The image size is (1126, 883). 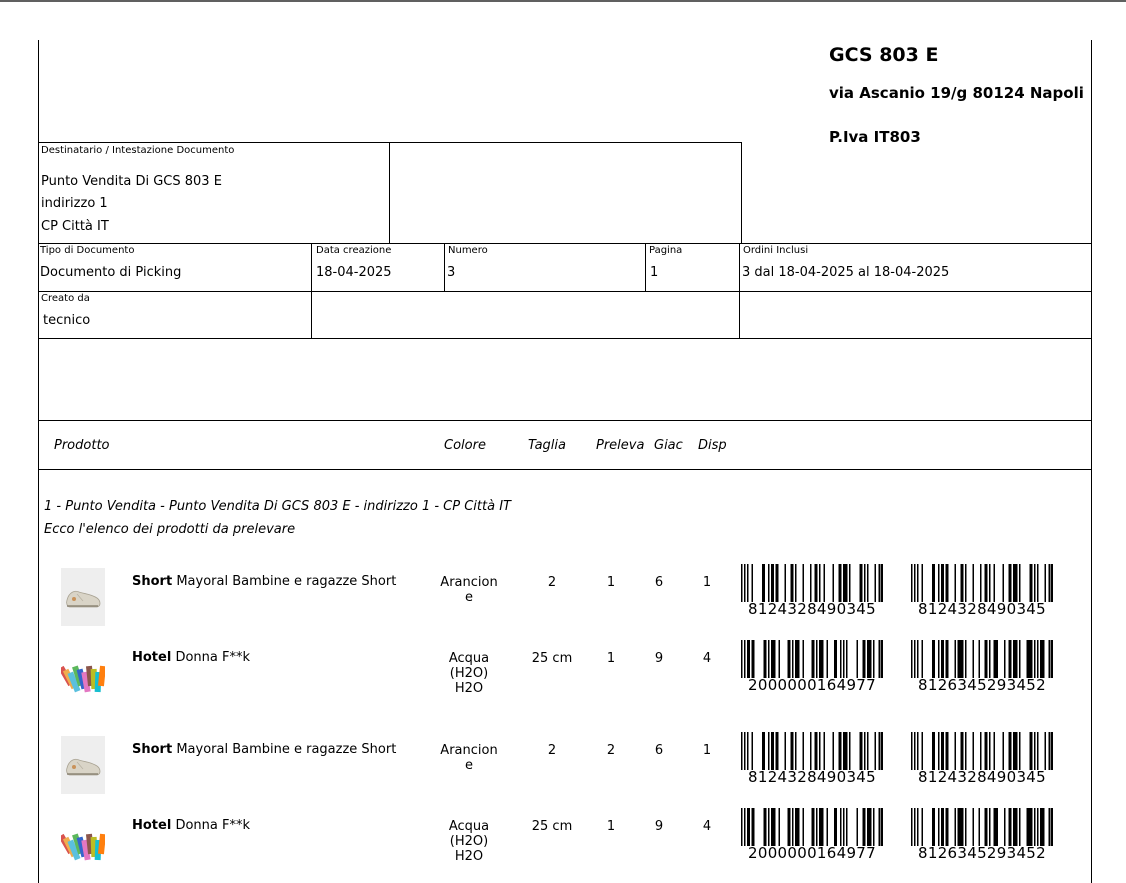 What do you see at coordinates (875, 137) in the screenshot?
I see `company-vat: P.Iva IT803` at bounding box center [875, 137].